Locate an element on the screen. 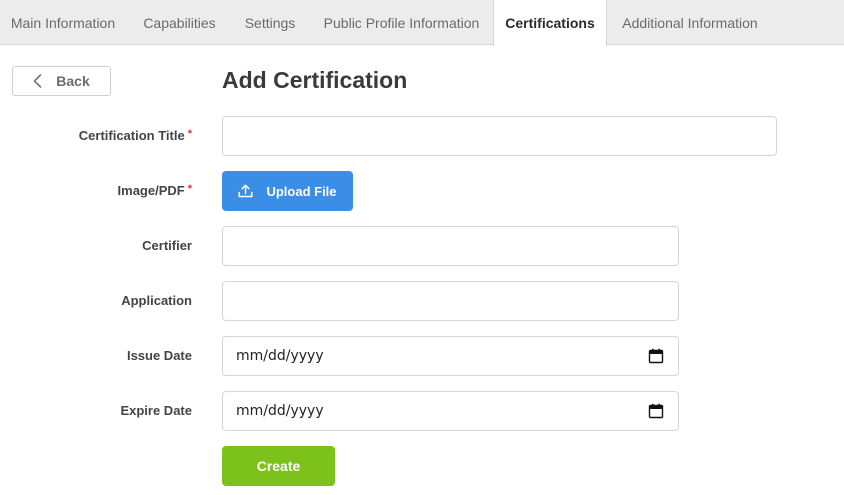 This screenshot has width=844, height=495. tab-additional-information: Additional Information is located at coordinates (690, 22).